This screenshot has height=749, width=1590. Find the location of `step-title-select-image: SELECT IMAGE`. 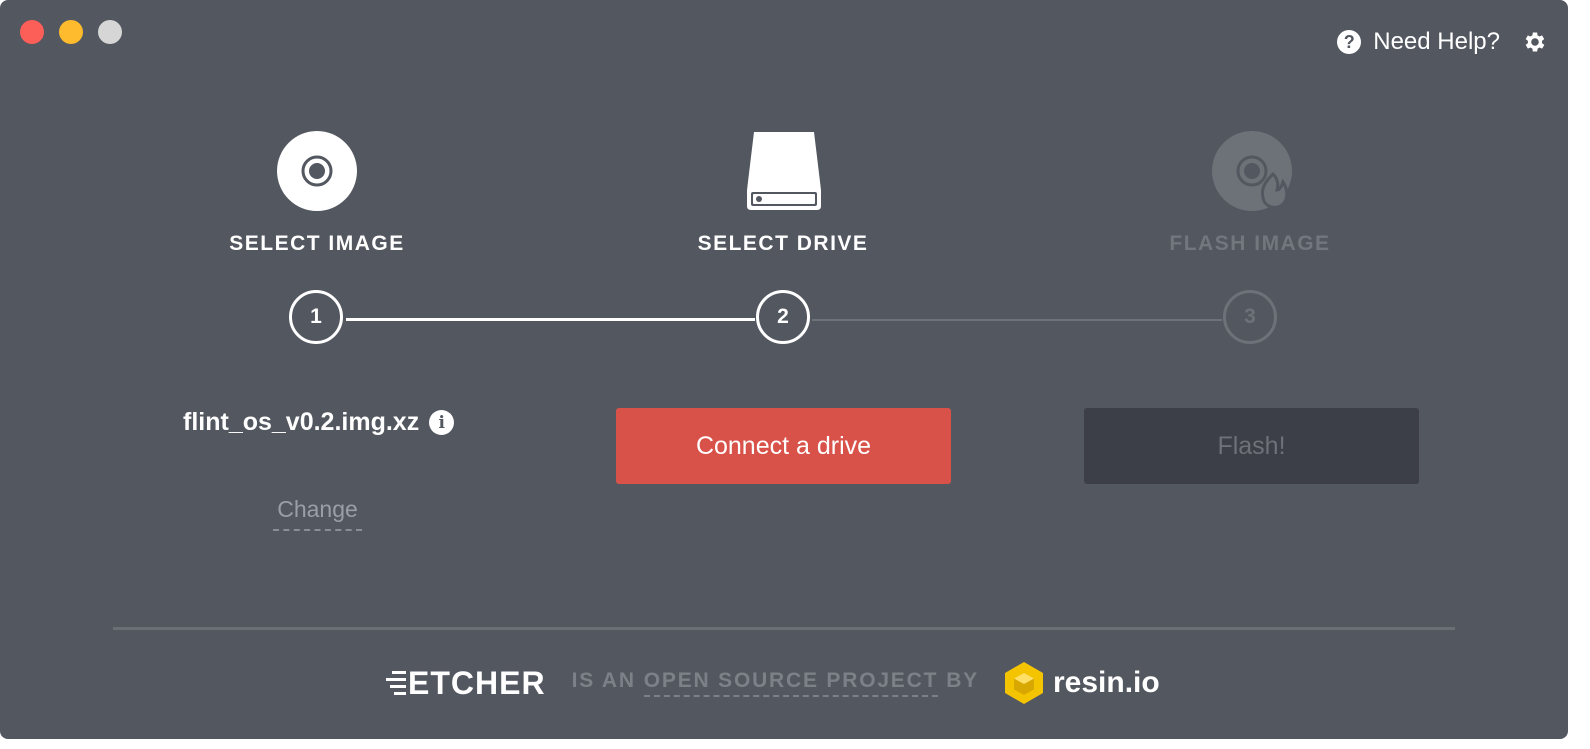

step-title-select-image: SELECT IMAGE is located at coordinates (317, 243).